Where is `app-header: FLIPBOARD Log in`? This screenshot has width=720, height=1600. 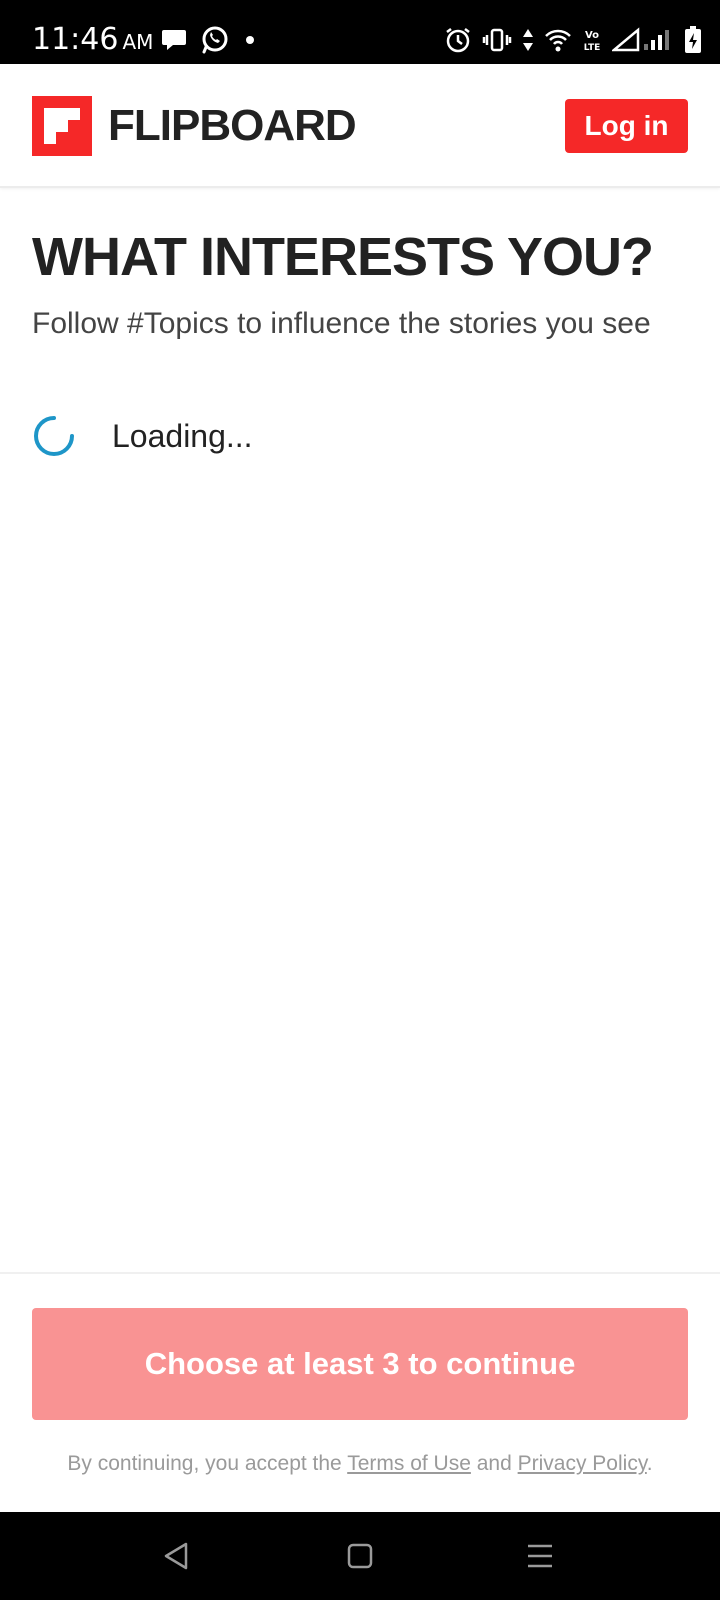
app-header: FLIPBOARD Log in is located at coordinates (360, 126).